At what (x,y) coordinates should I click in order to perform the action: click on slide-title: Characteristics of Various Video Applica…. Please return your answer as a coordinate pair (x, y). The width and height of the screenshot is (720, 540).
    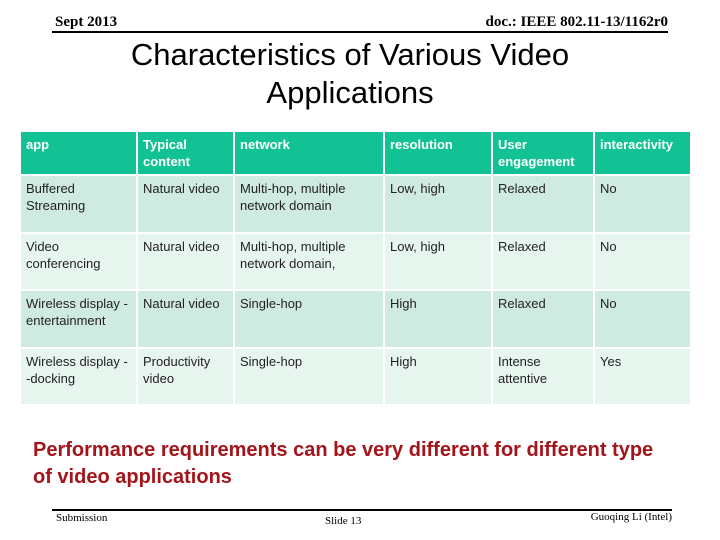
    Looking at the image, I should click on (350, 73).